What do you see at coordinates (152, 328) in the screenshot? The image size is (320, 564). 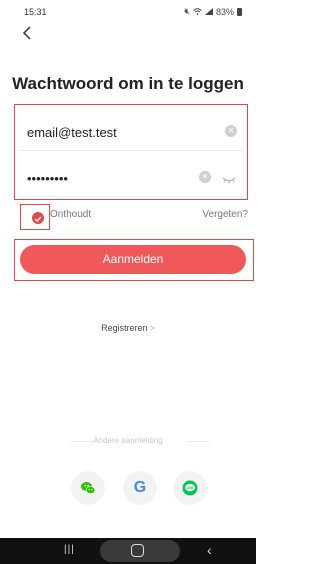 I see `chevron-right-icon: >` at bounding box center [152, 328].